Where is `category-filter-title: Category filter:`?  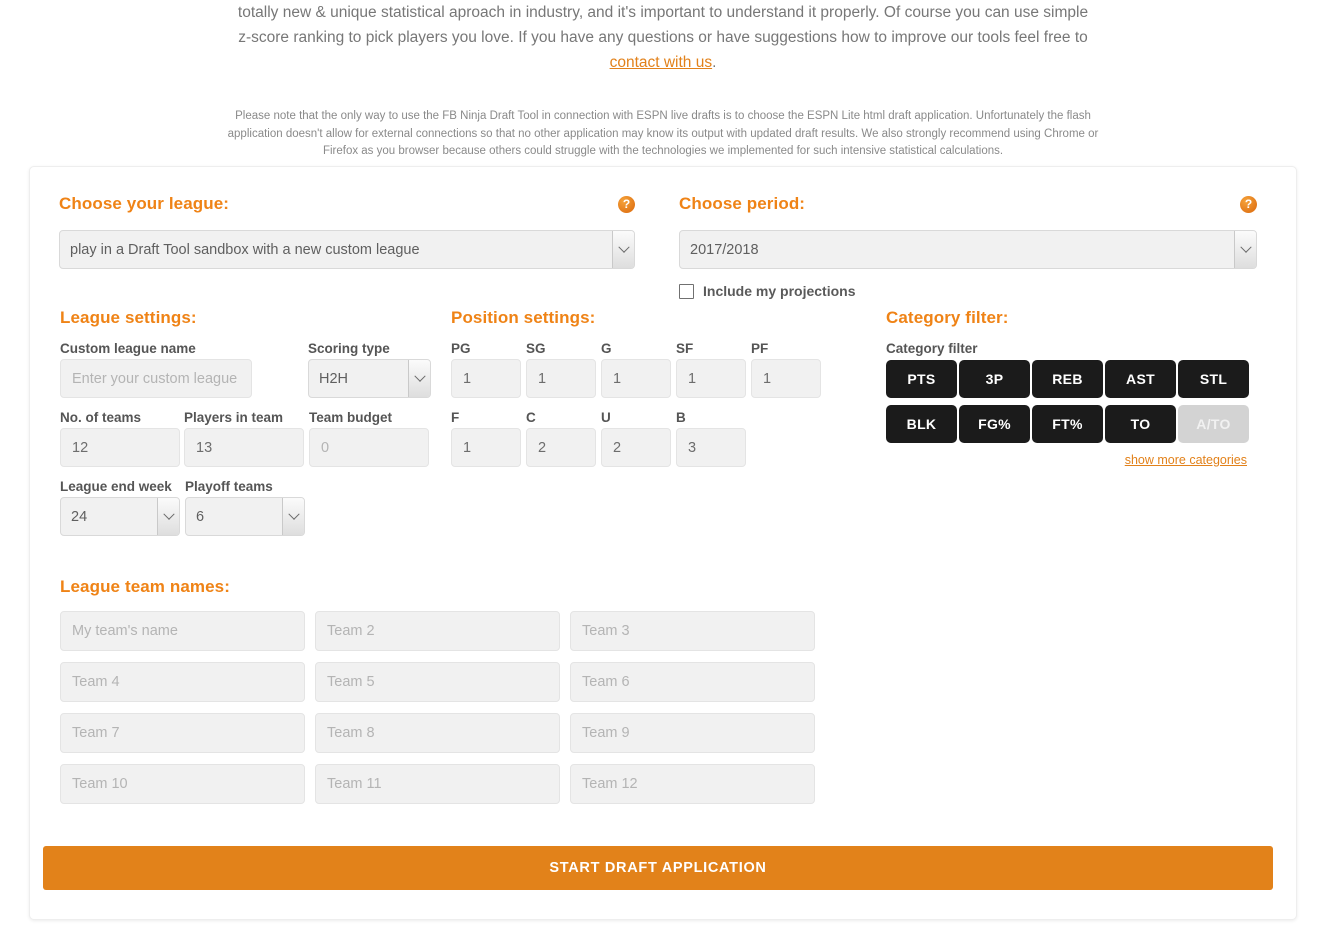
category-filter-title: Category filter: is located at coordinates (947, 317).